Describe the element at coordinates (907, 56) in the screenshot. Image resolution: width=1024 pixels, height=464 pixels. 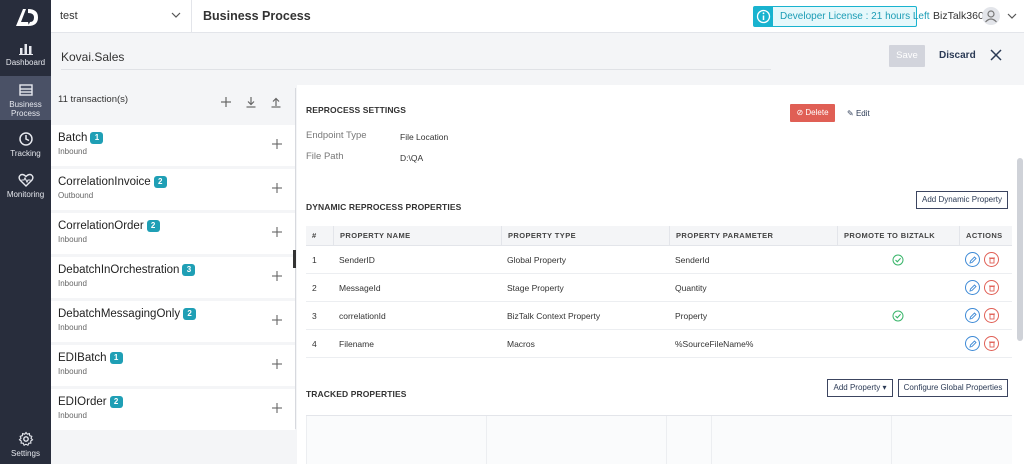
I see `save-button: Save` at that location.